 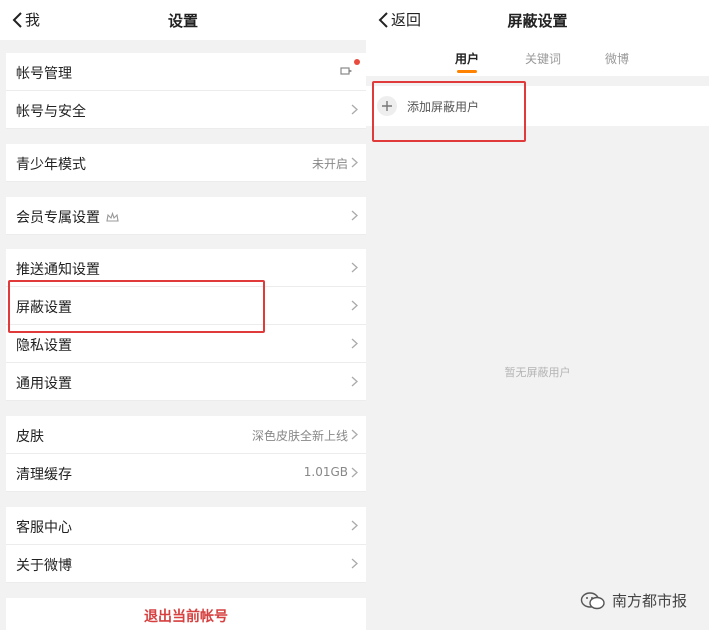 I want to click on back-label: 我, so click(x=33, y=20).